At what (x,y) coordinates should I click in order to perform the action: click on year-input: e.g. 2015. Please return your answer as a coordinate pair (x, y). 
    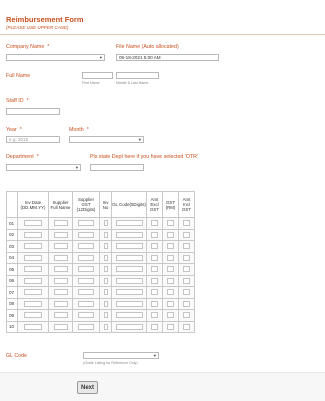
    Looking at the image, I should click on (33, 139).